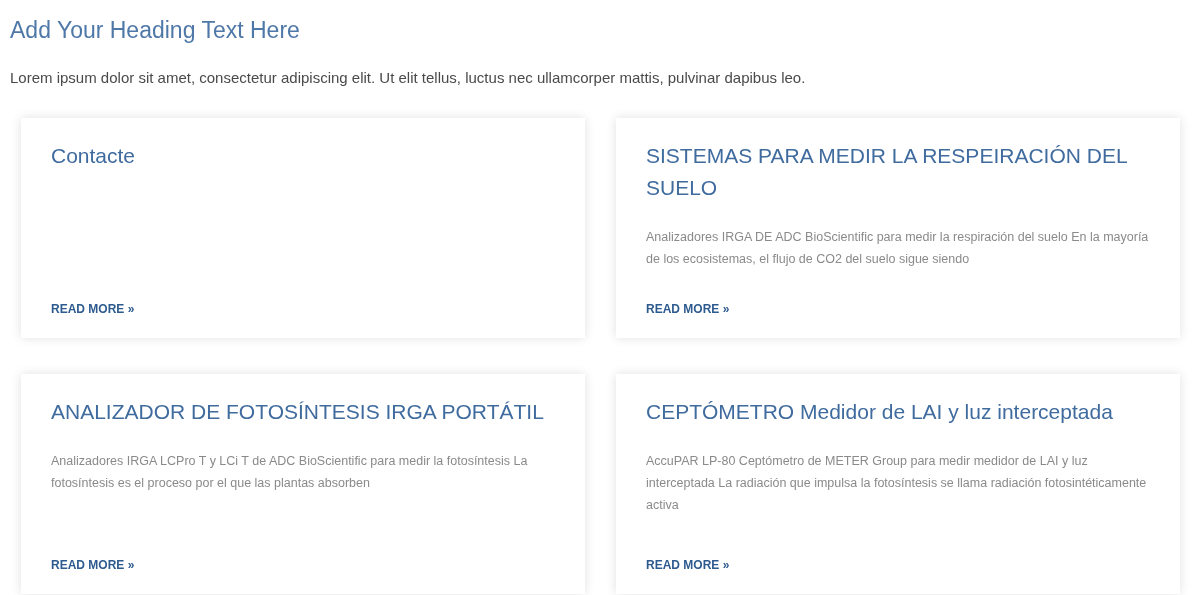 The image size is (1200, 595). What do you see at coordinates (93, 156) in the screenshot?
I see `card-title: Contacte` at bounding box center [93, 156].